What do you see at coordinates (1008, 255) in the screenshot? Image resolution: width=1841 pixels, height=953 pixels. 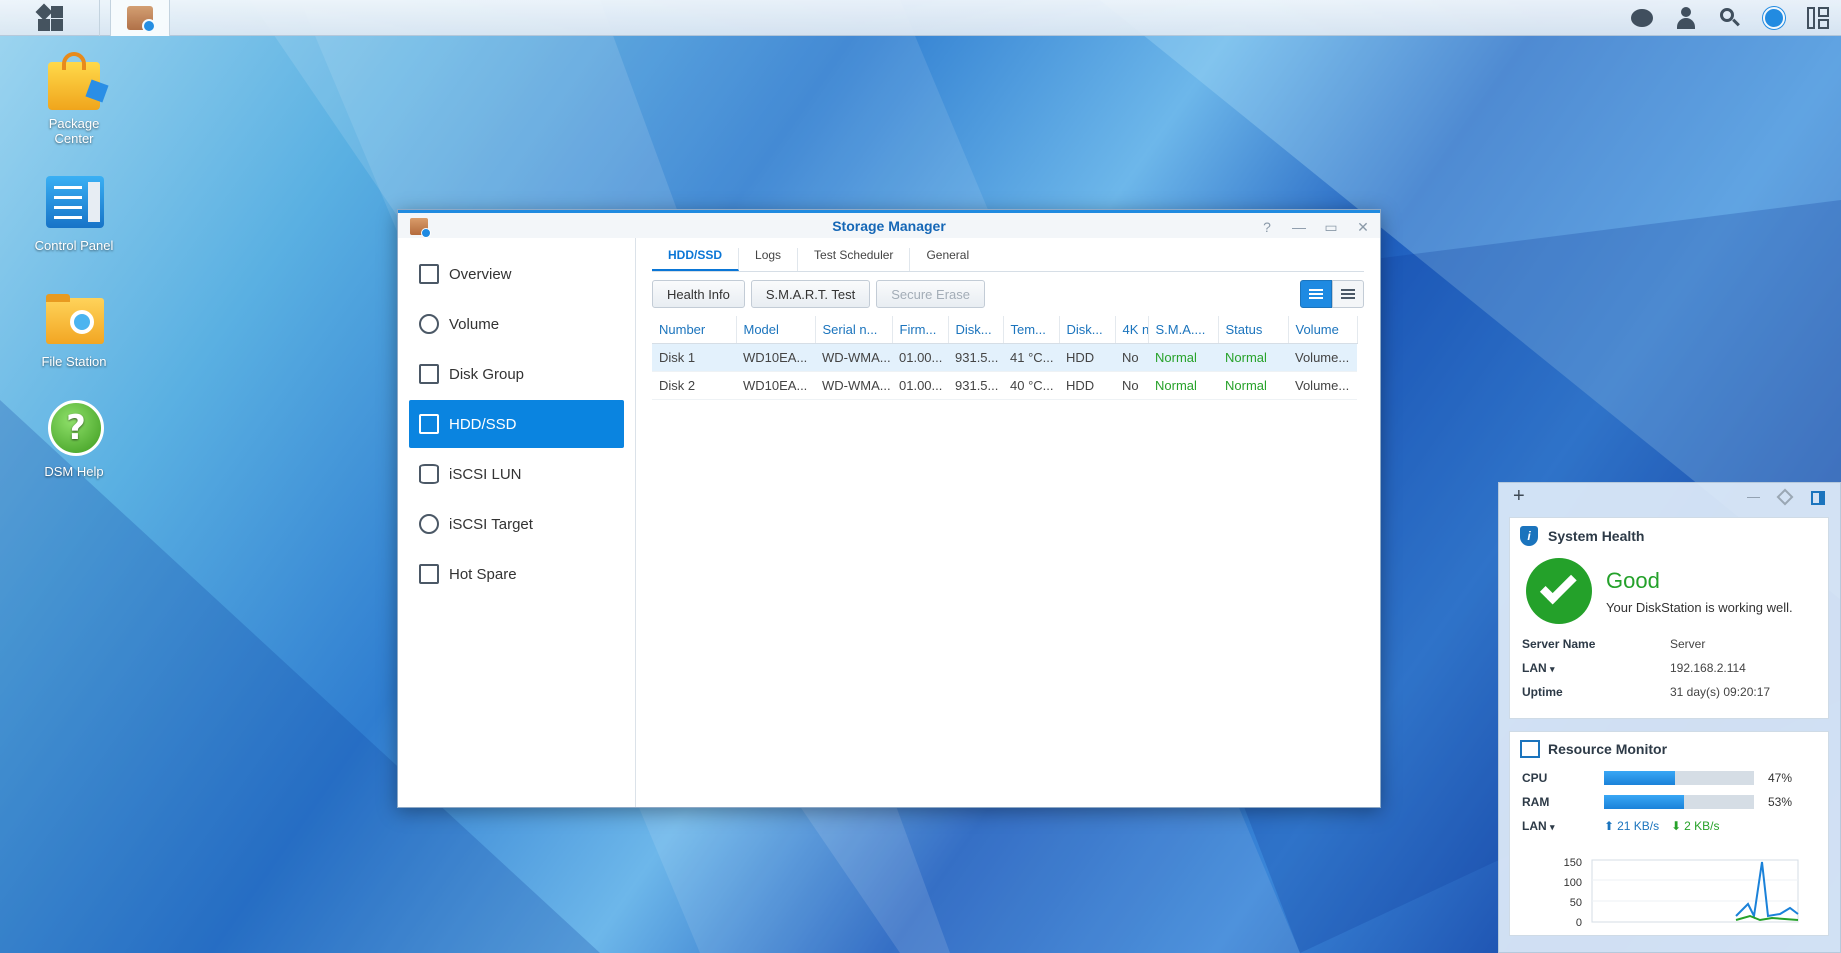 I see `tab-bar: HDD/SSD Logs Test Scheduler General` at bounding box center [1008, 255].